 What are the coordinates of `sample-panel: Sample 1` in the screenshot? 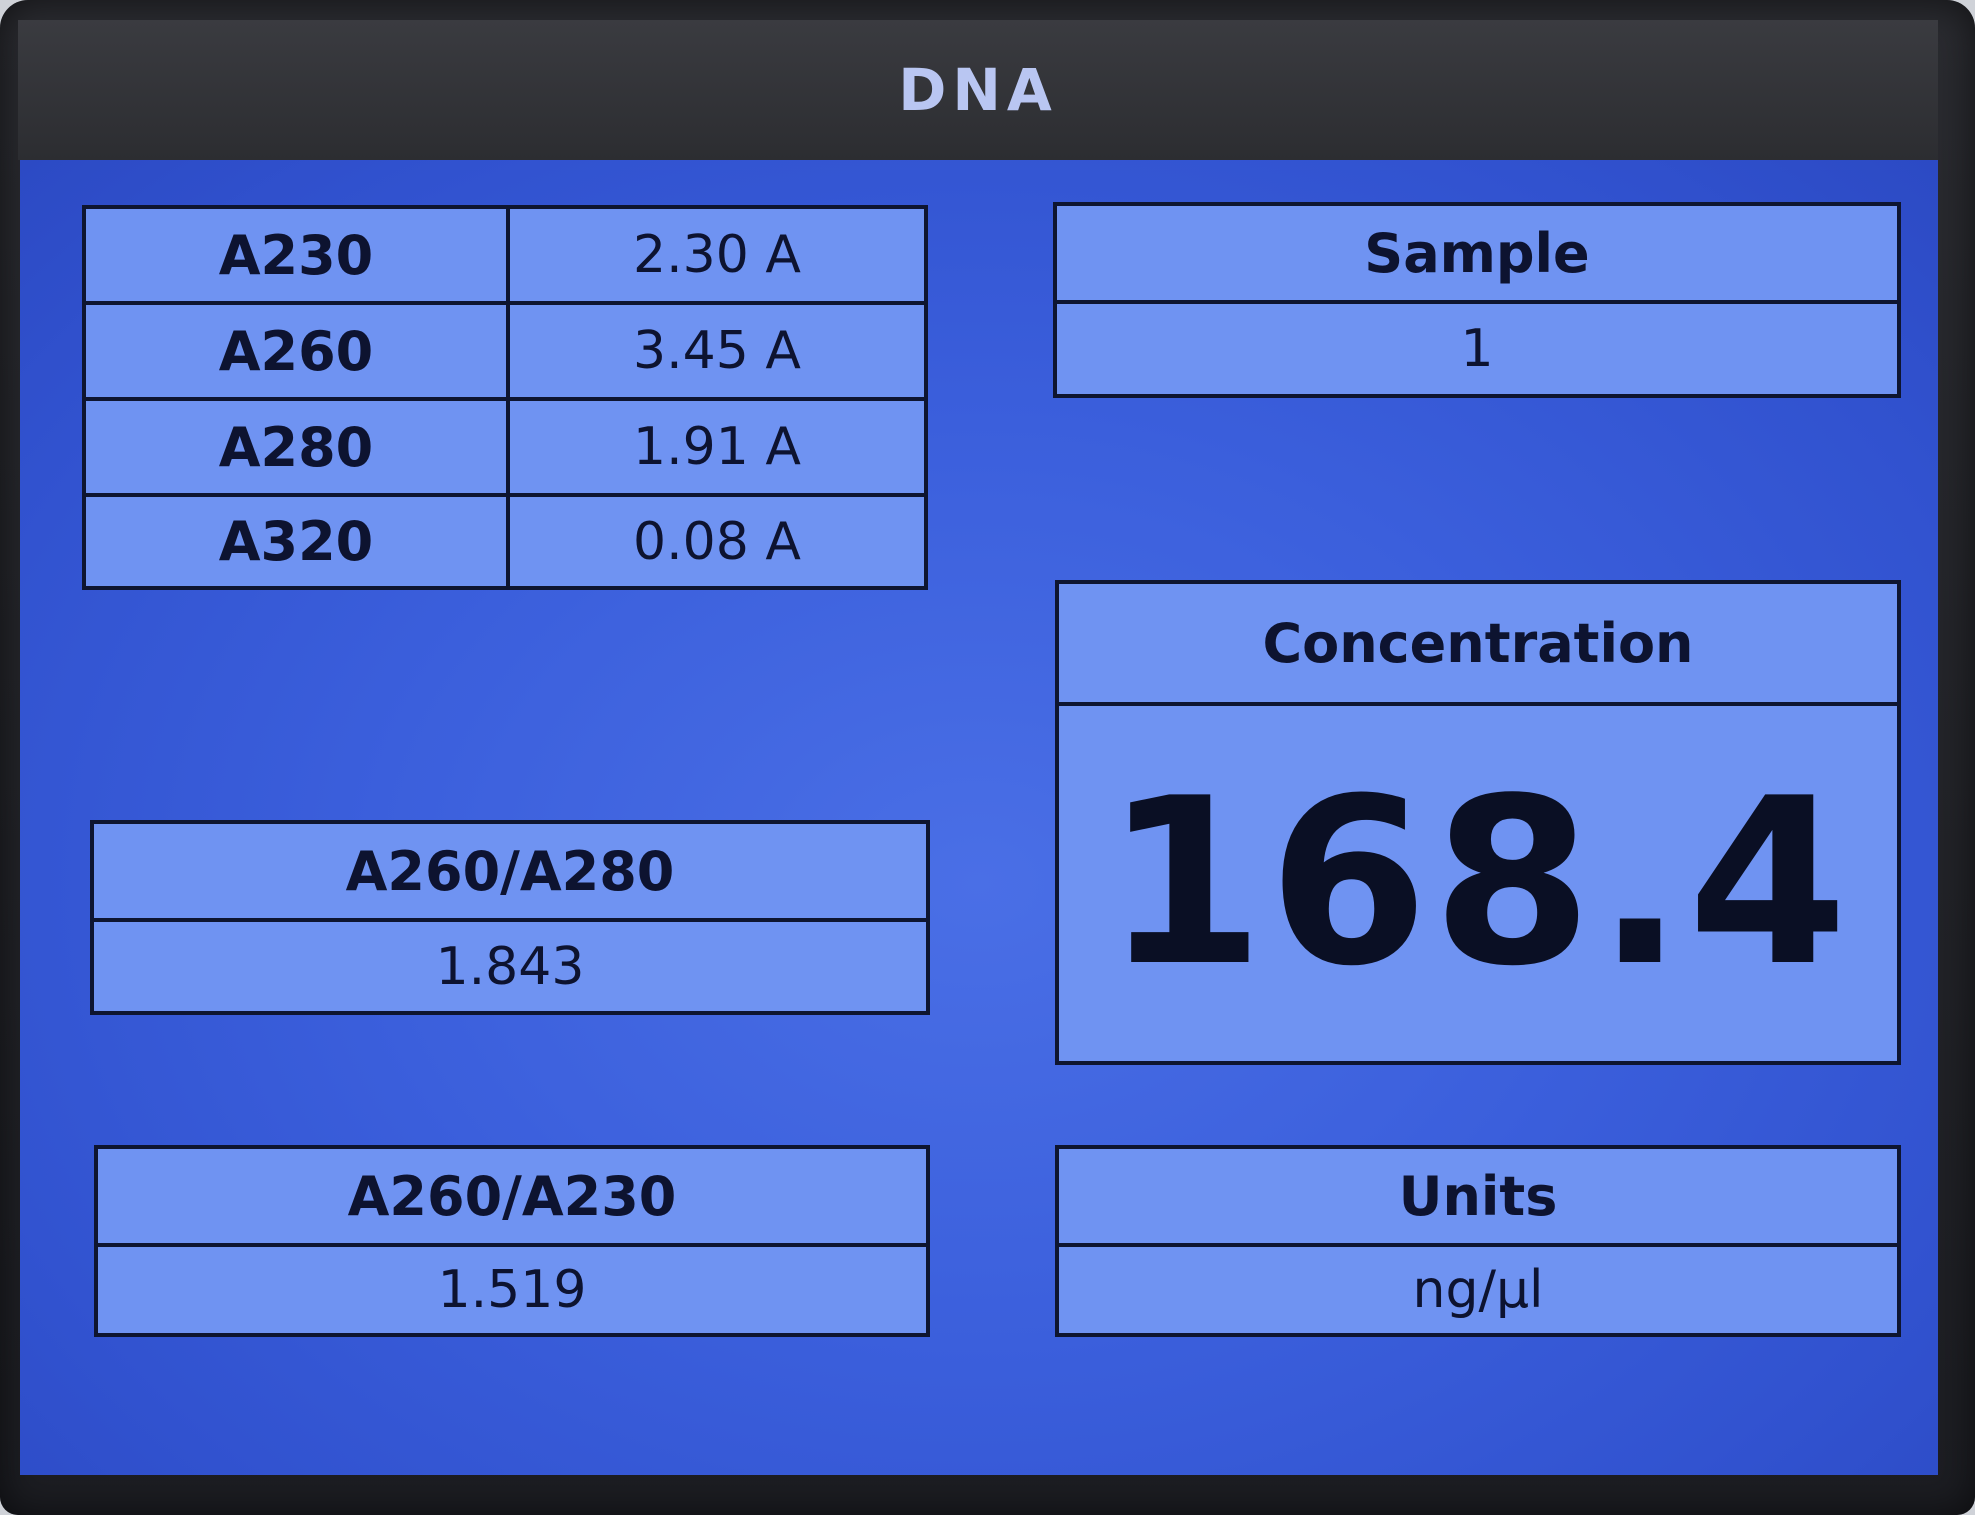 It's located at (1477, 300).